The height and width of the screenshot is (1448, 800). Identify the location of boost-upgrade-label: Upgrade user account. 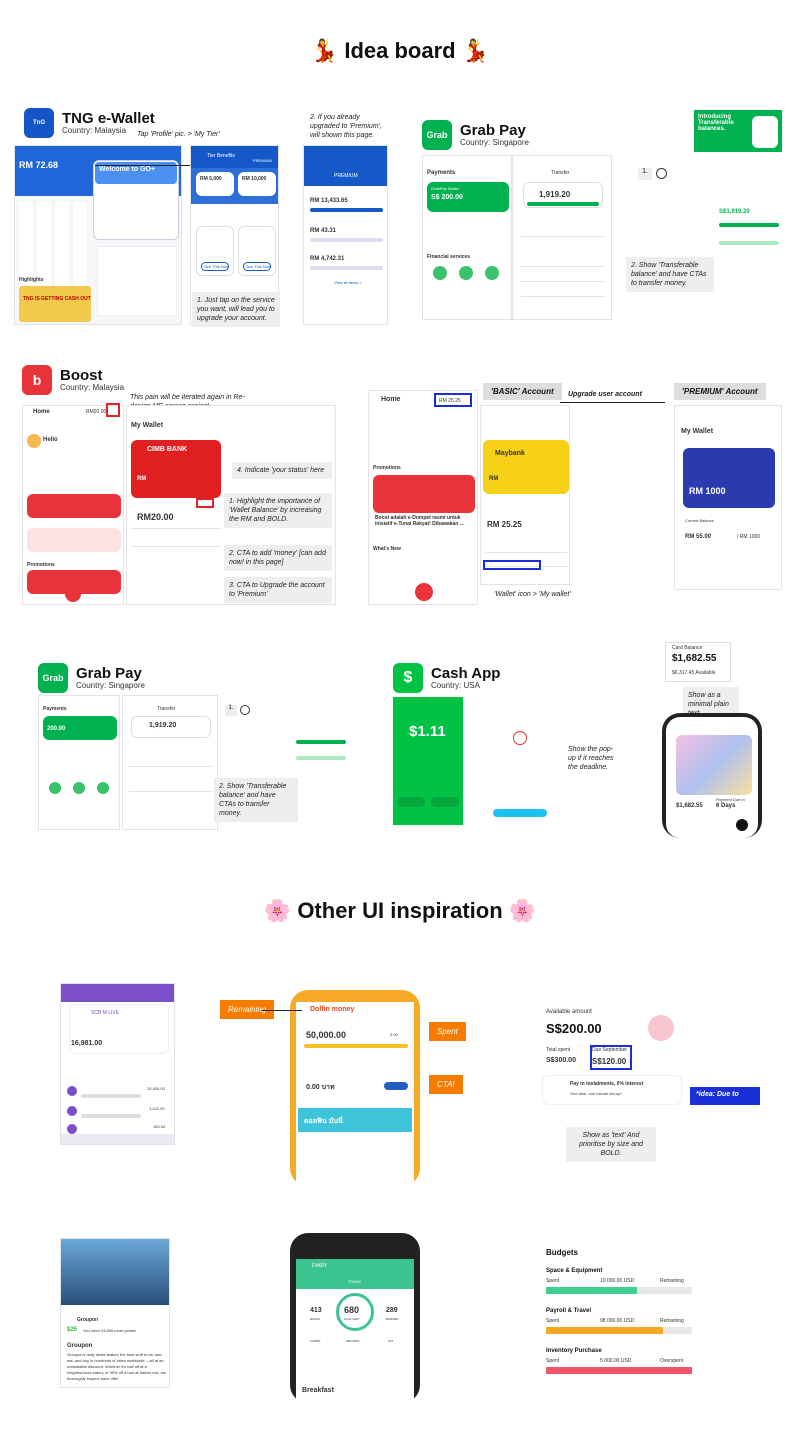
(605, 394).